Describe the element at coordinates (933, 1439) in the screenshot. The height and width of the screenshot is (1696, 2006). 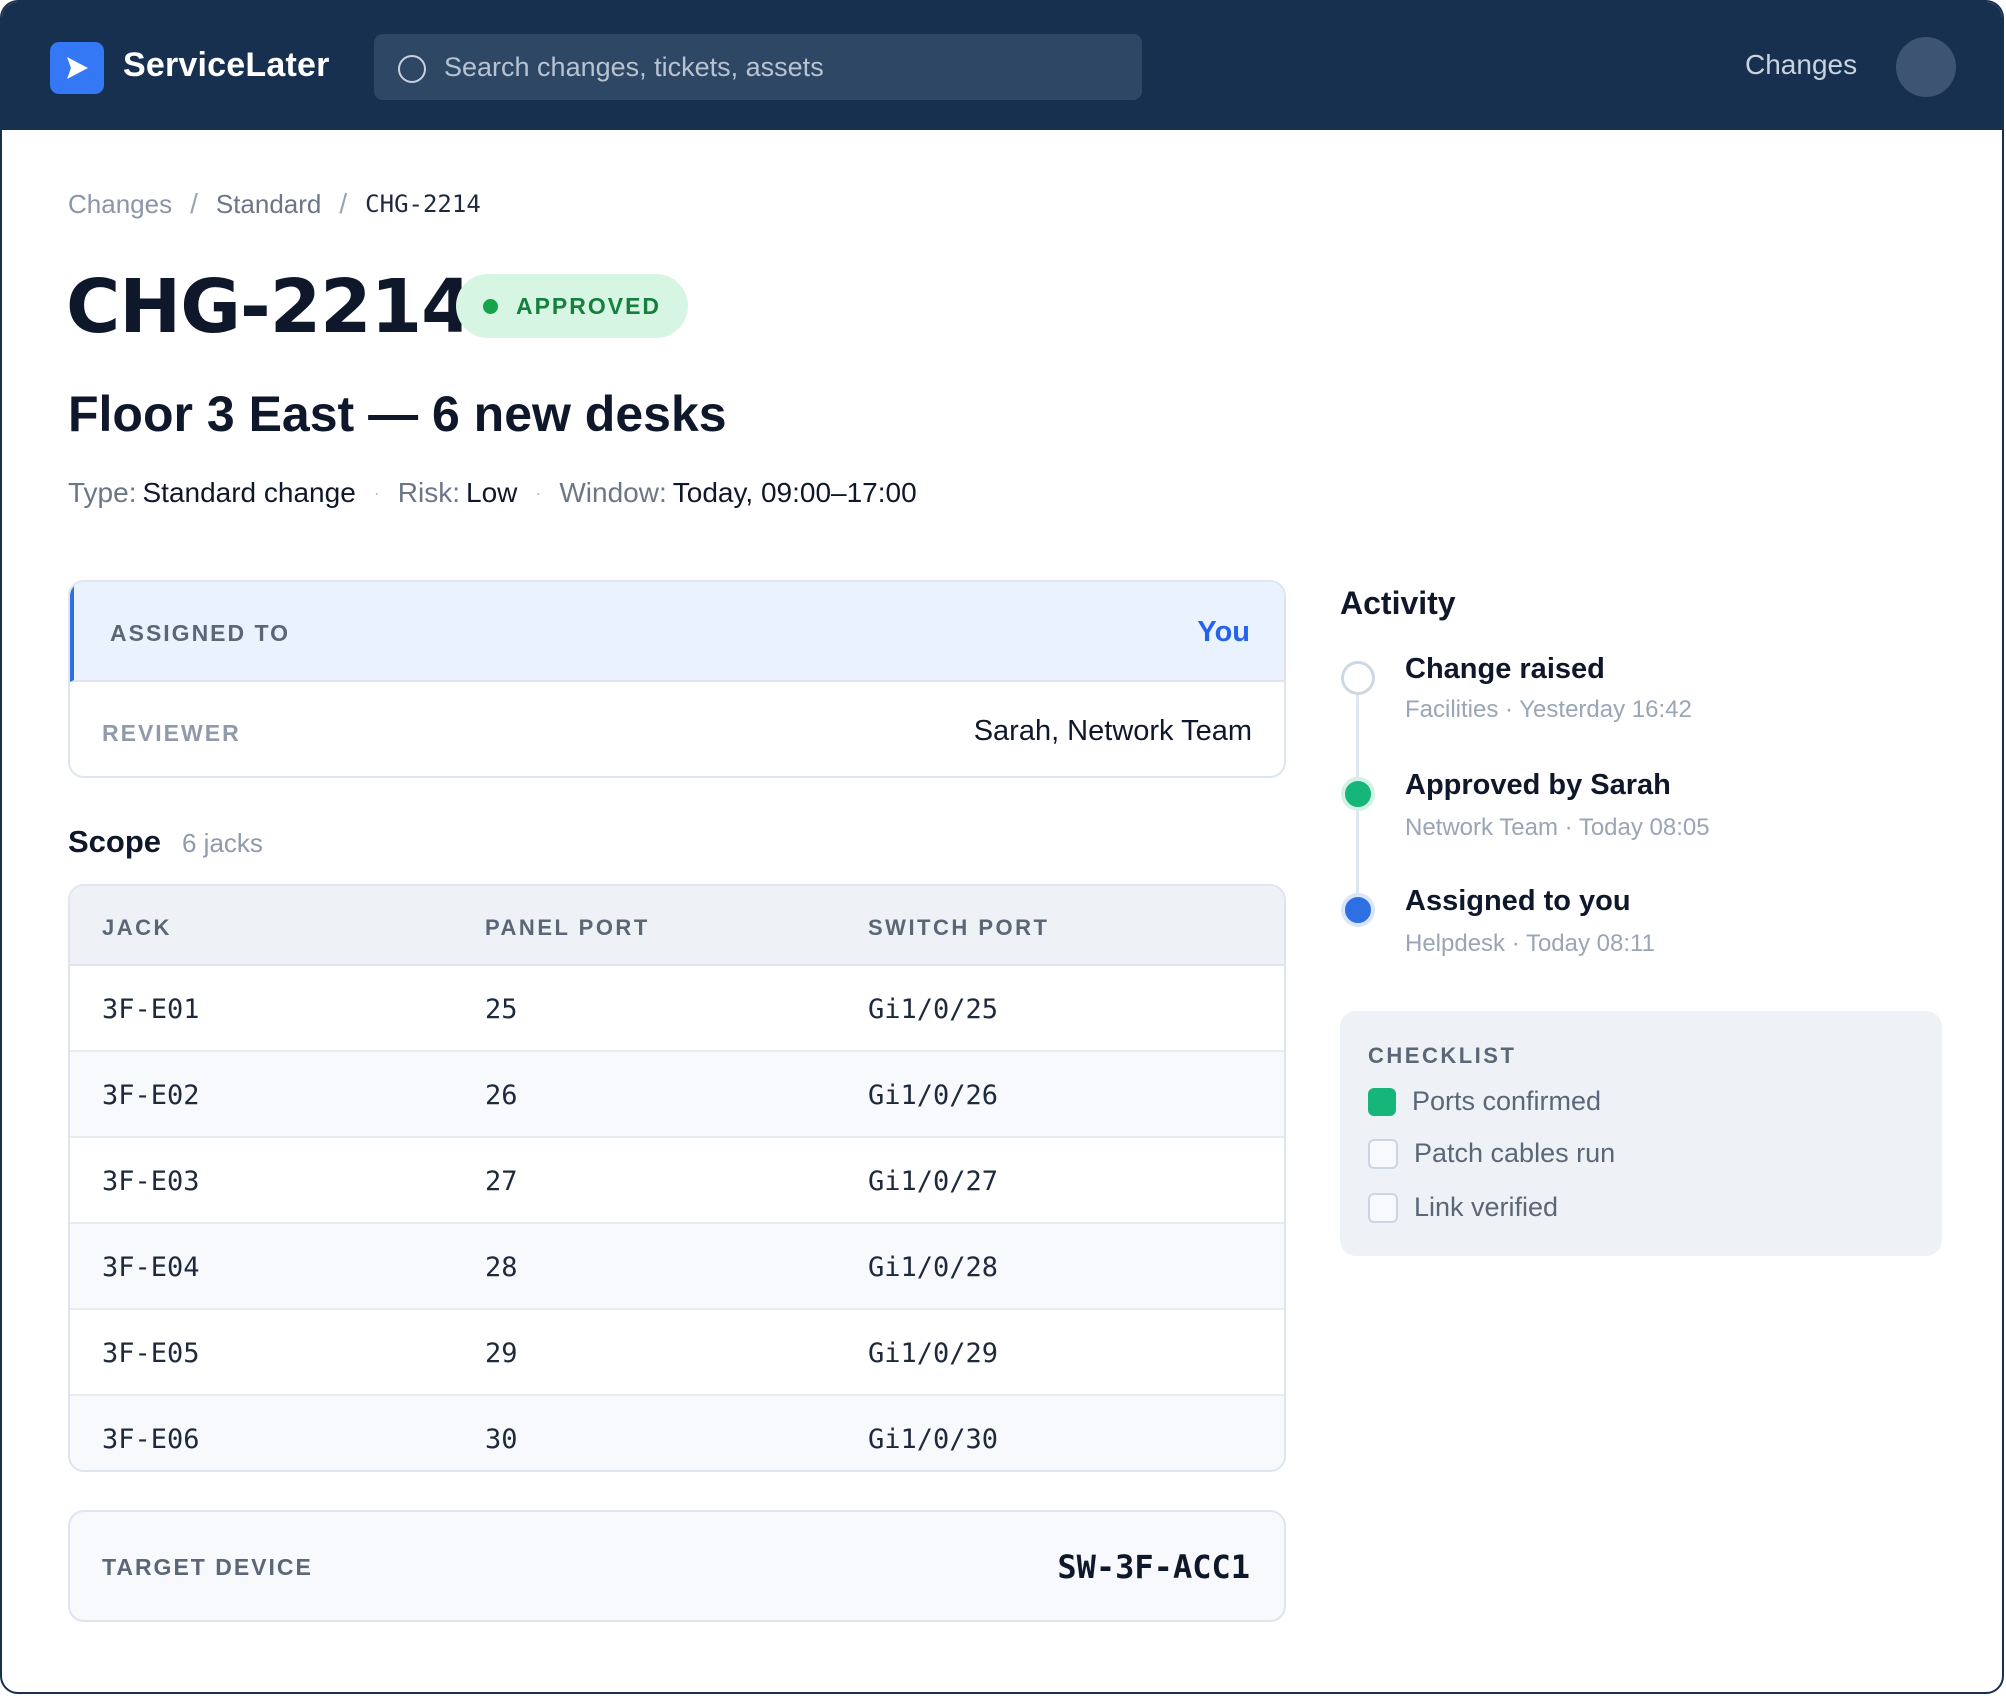
I see `cell-switch-port: Gi1/0/30` at that location.